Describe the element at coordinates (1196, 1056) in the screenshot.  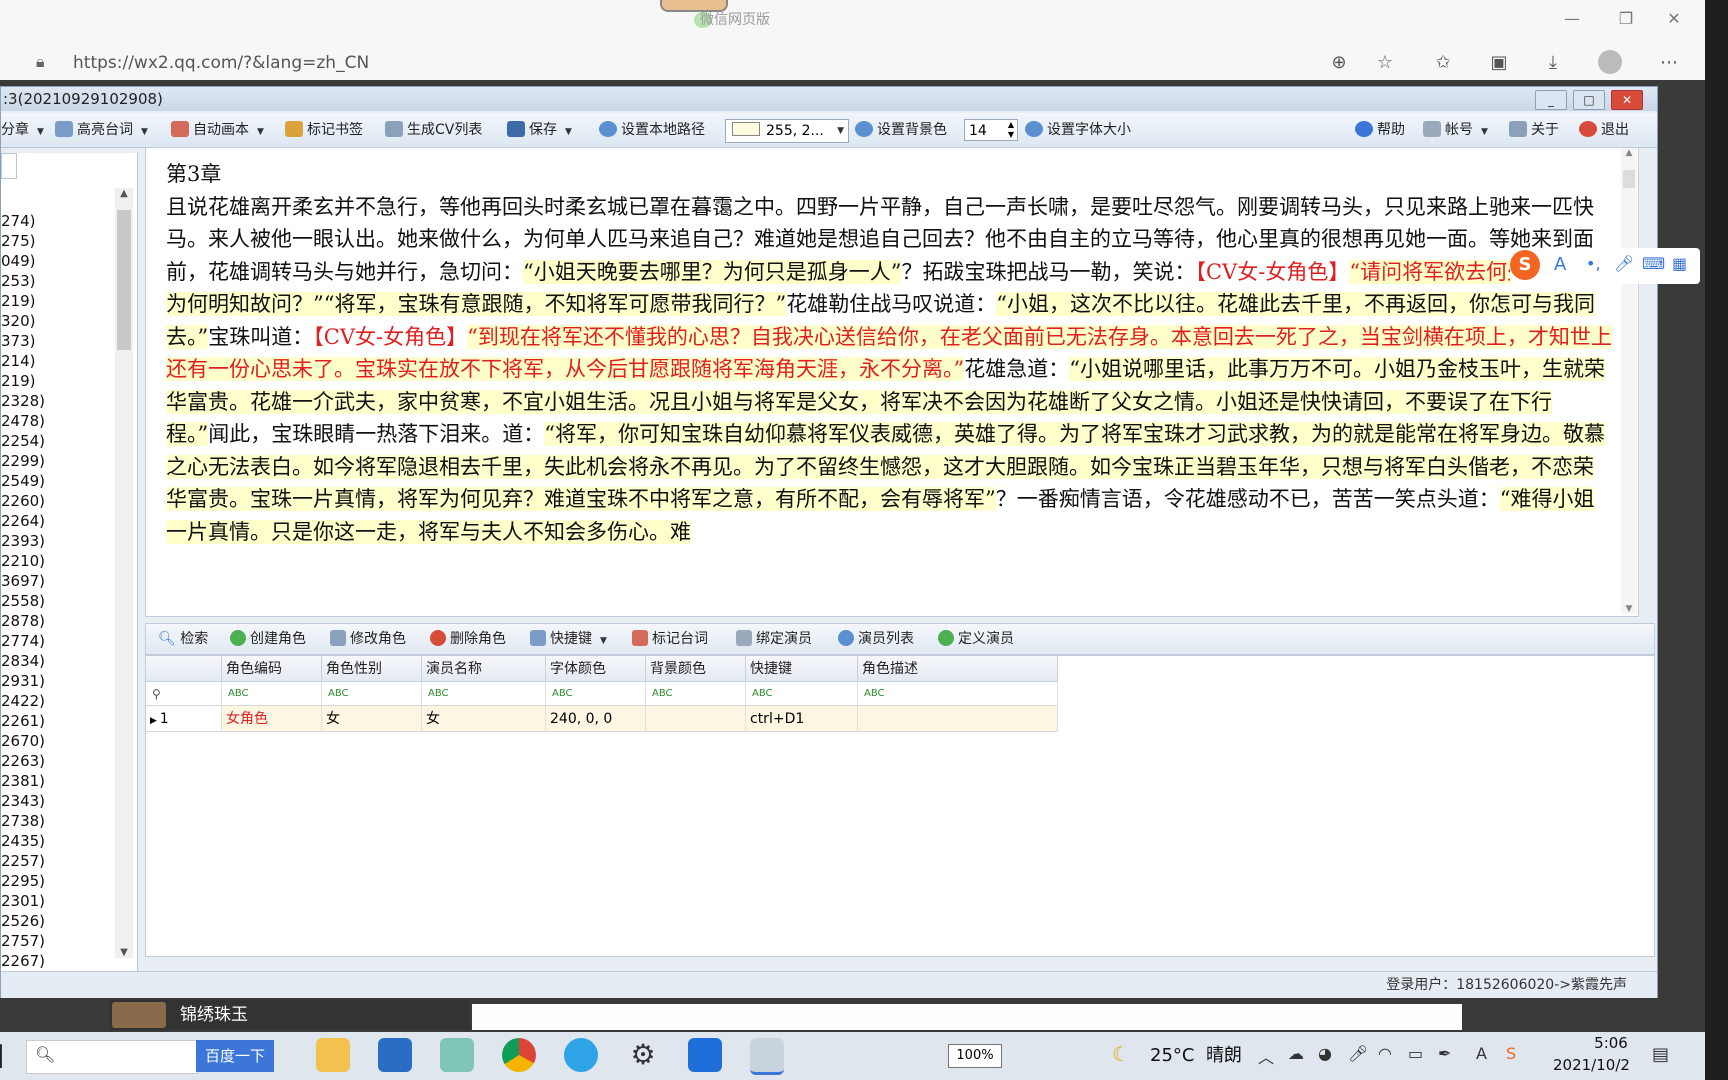
I see `weather: 25°C 晴朗` at that location.